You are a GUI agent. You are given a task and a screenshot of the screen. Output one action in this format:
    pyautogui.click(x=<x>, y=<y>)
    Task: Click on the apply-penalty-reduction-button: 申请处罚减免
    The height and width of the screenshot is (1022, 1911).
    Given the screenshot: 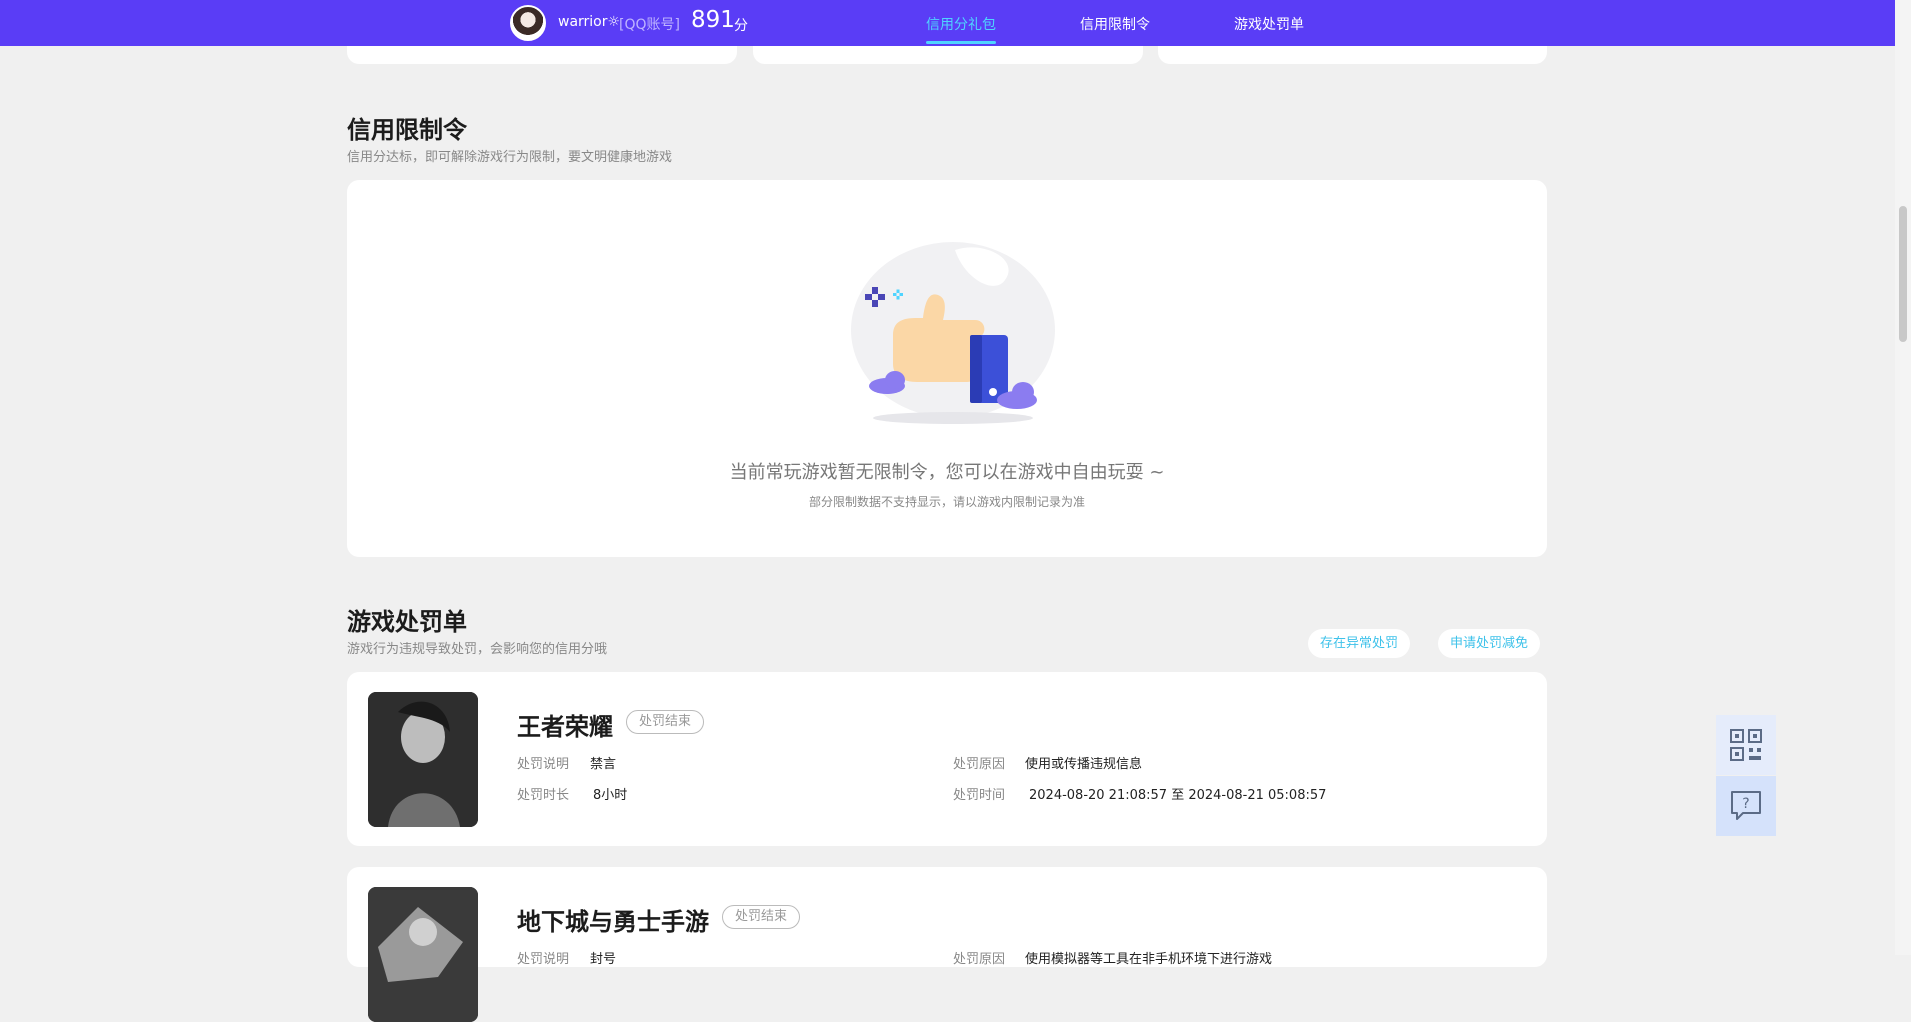 What is the action you would take?
    pyautogui.click(x=1489, y=643)
    